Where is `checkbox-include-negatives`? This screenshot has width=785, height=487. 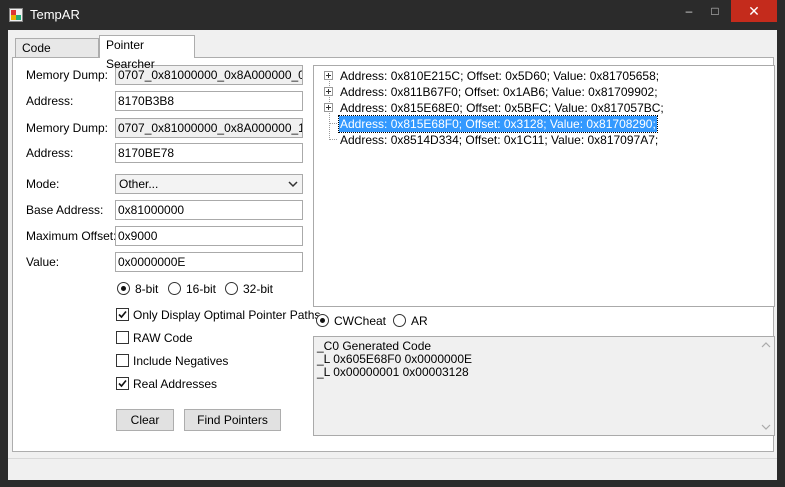 checkbox-include-negatives is located at coordinates (122, 360).